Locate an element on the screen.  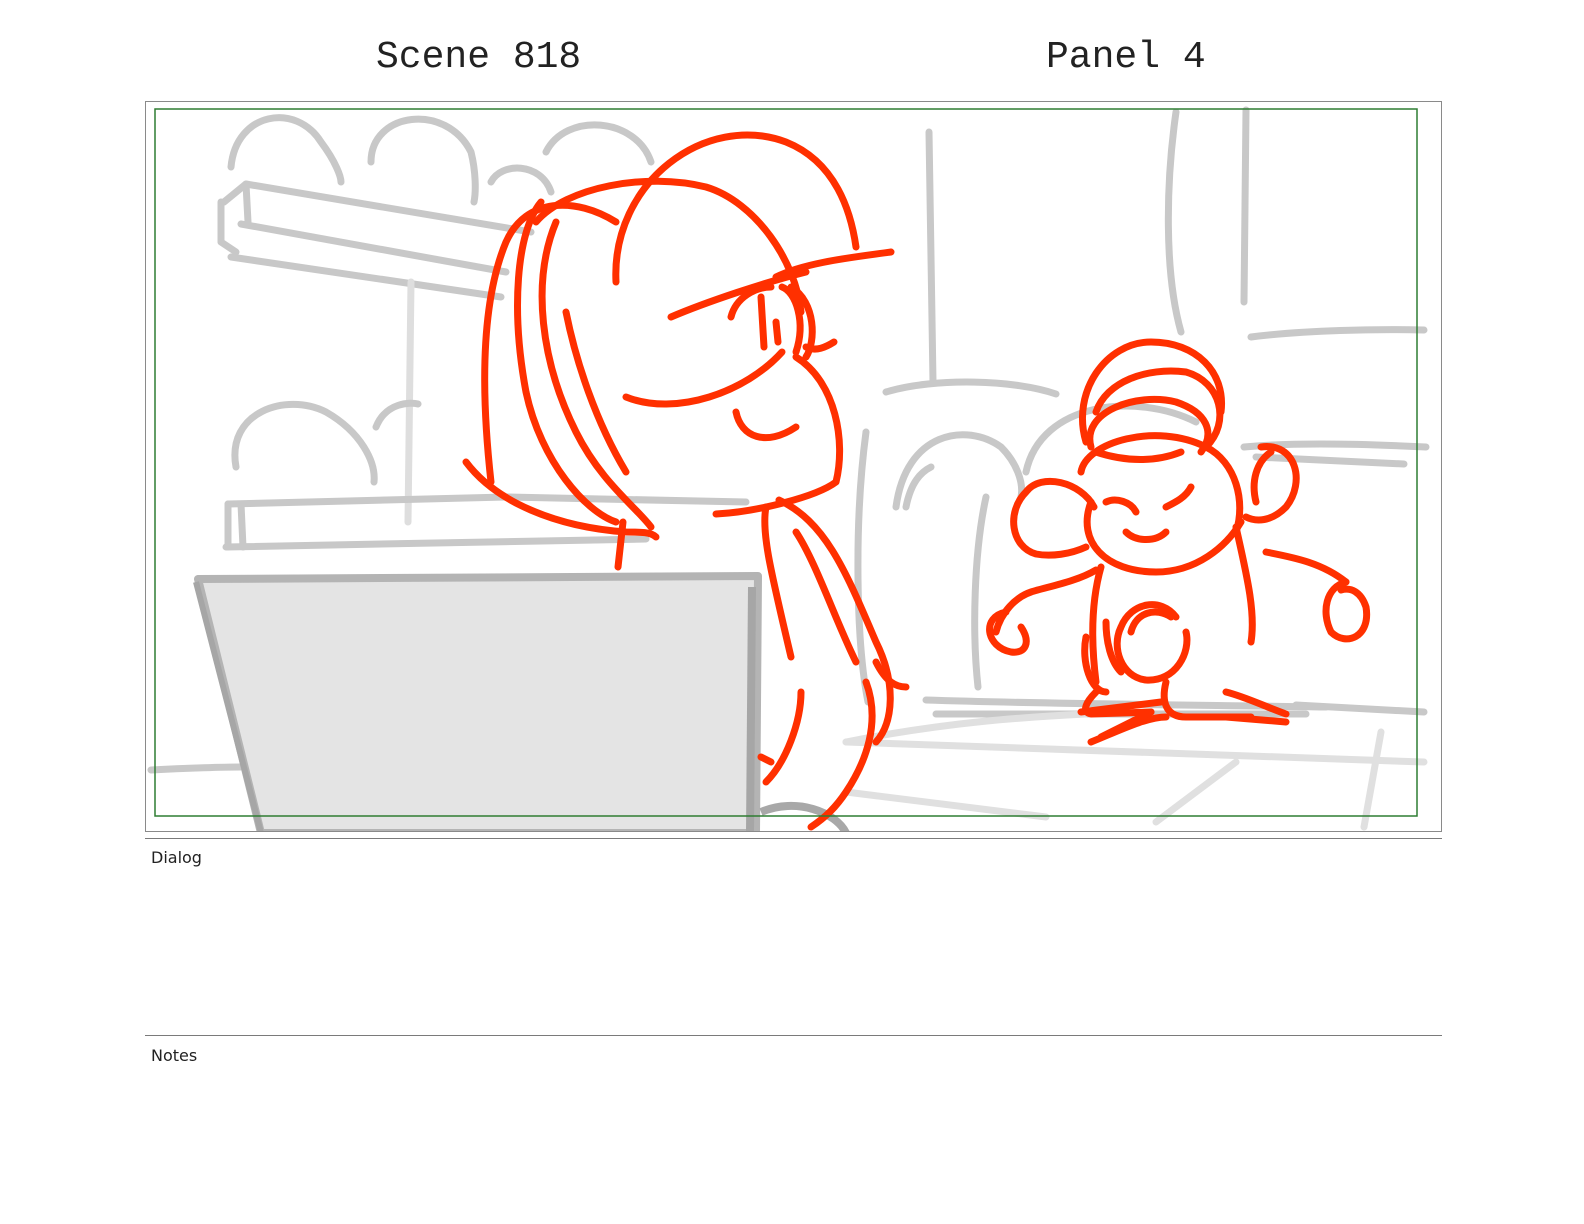
notes-text-area is located at coordinates (791, 1140).